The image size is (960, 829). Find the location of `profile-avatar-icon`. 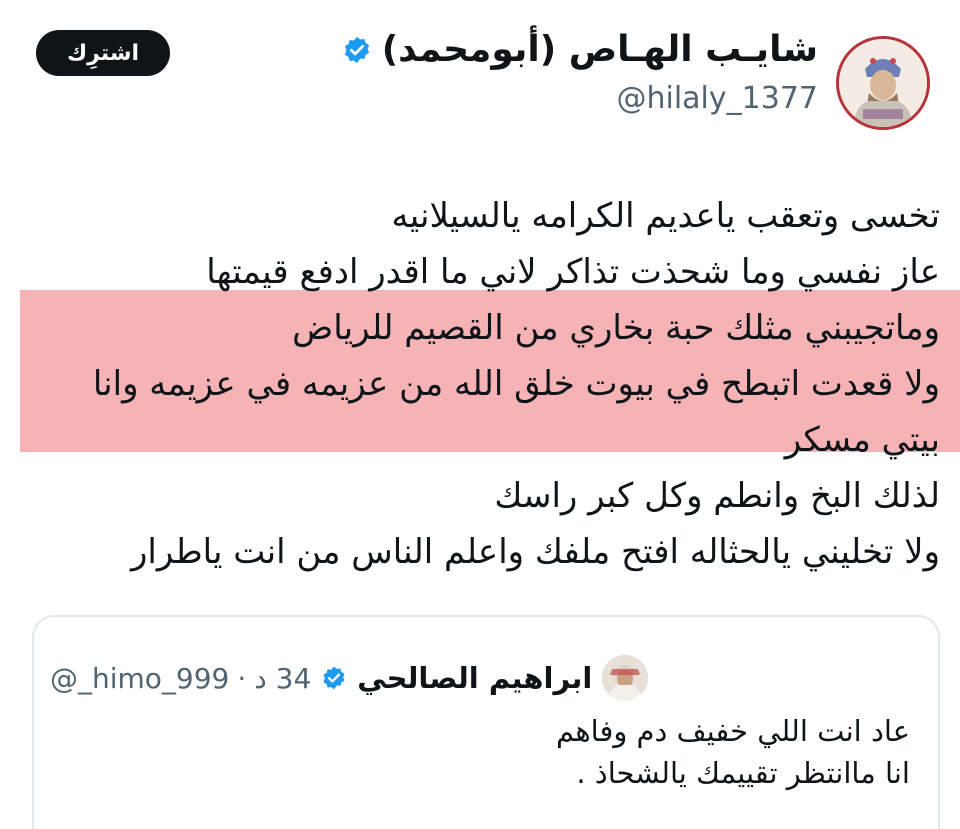

profile-avatar-icon is located at coordinates (883, 83).